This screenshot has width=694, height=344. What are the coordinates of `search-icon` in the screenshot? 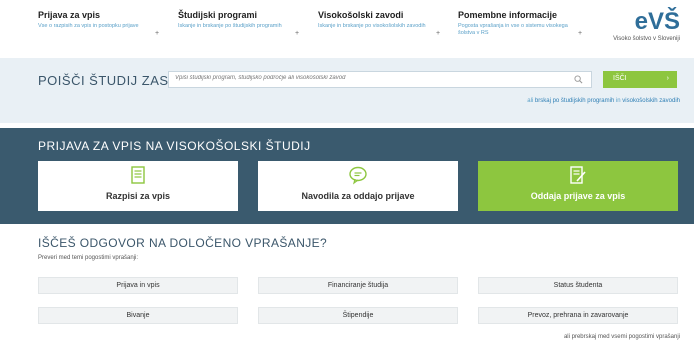 It's located at (578, 79).